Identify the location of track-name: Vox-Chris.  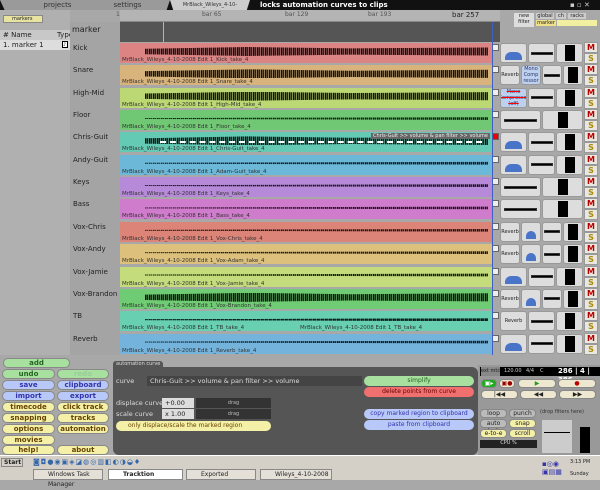
(89, 227).